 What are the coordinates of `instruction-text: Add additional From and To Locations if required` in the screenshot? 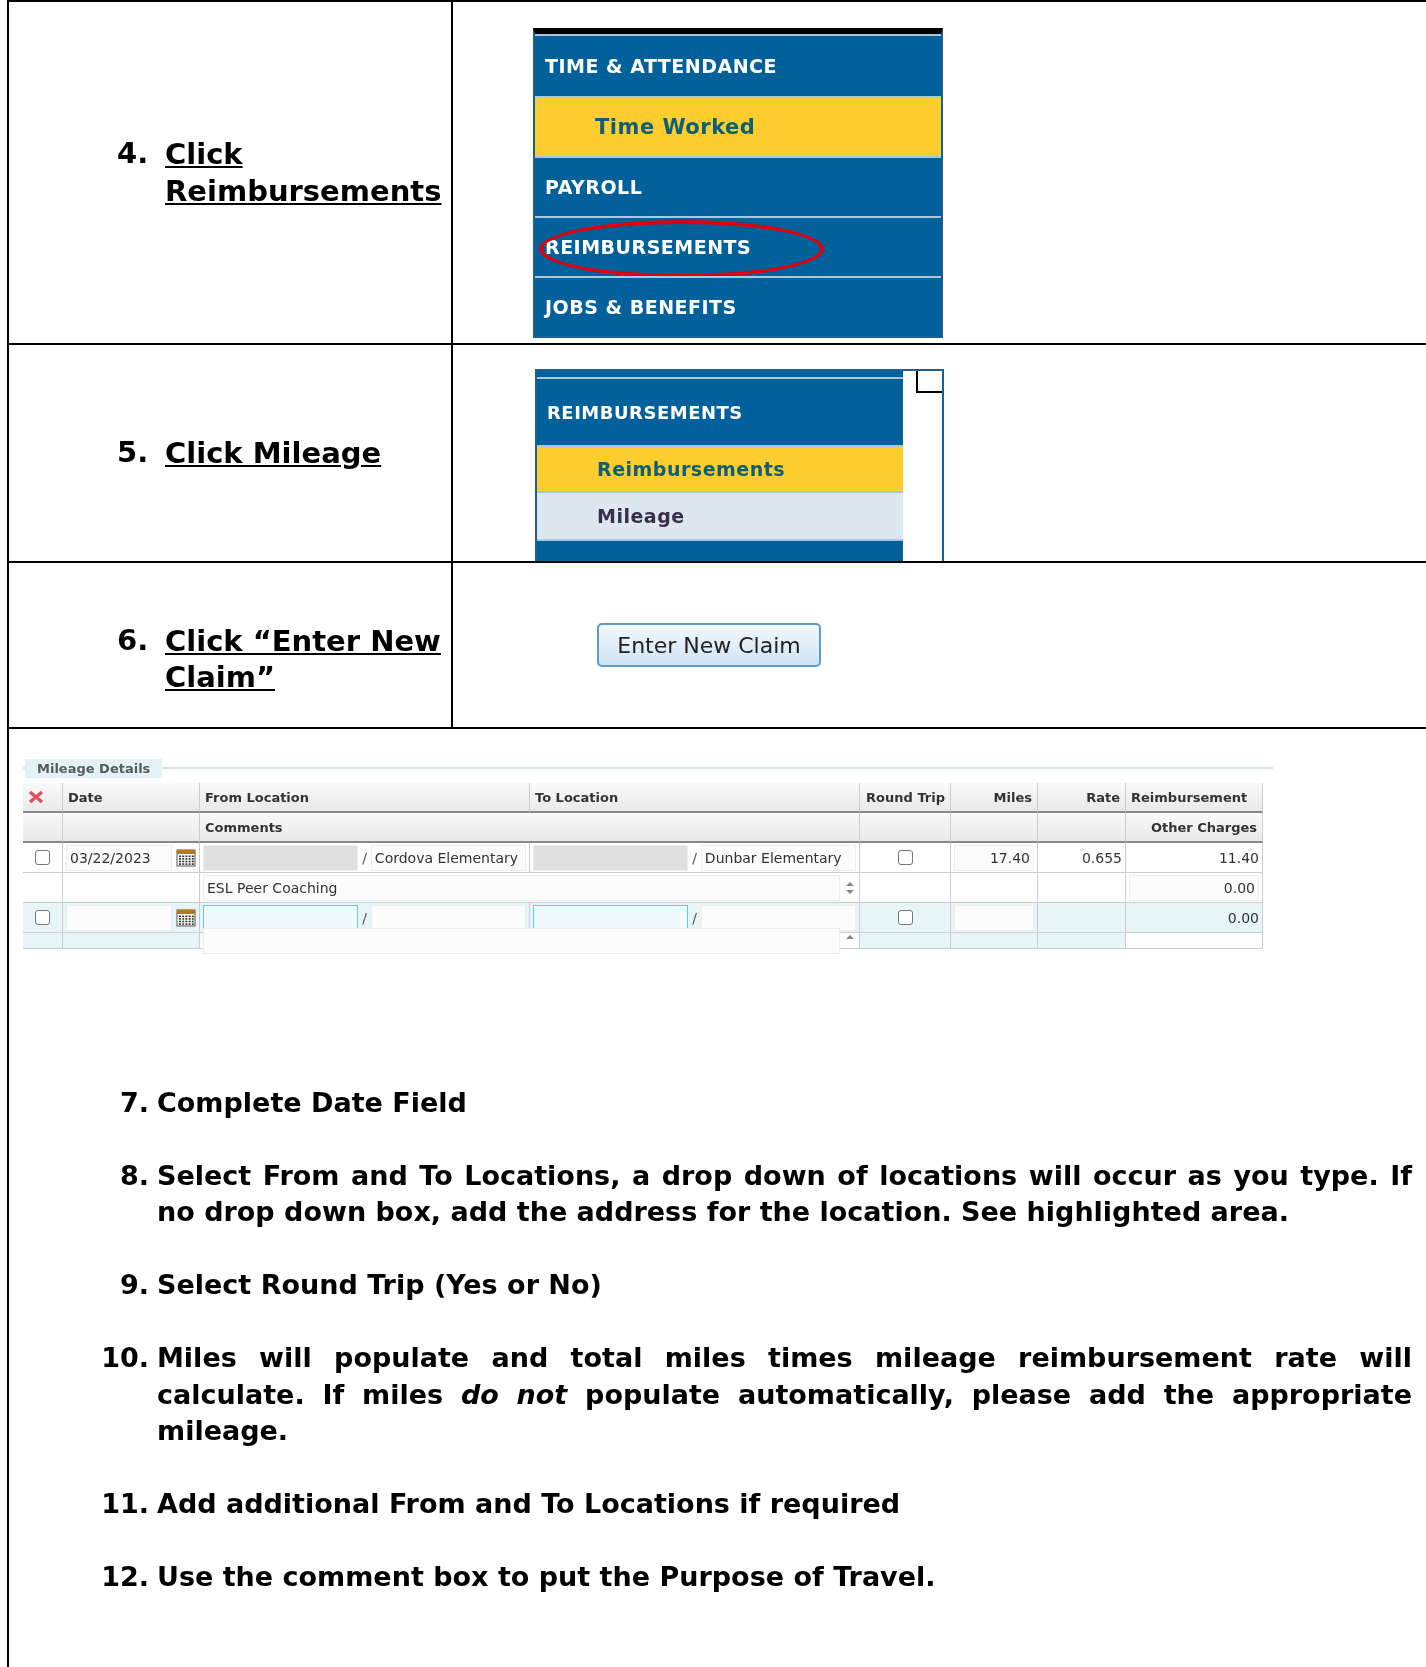 It's located at (529, 1504).